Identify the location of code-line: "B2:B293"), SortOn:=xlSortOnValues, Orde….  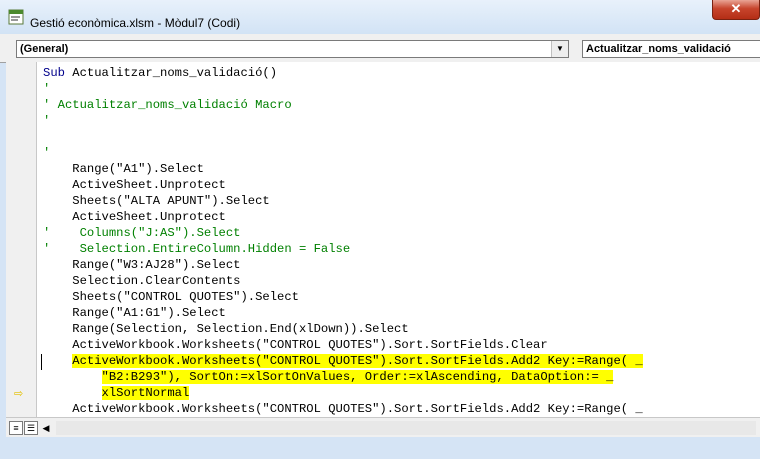
(328, 377).